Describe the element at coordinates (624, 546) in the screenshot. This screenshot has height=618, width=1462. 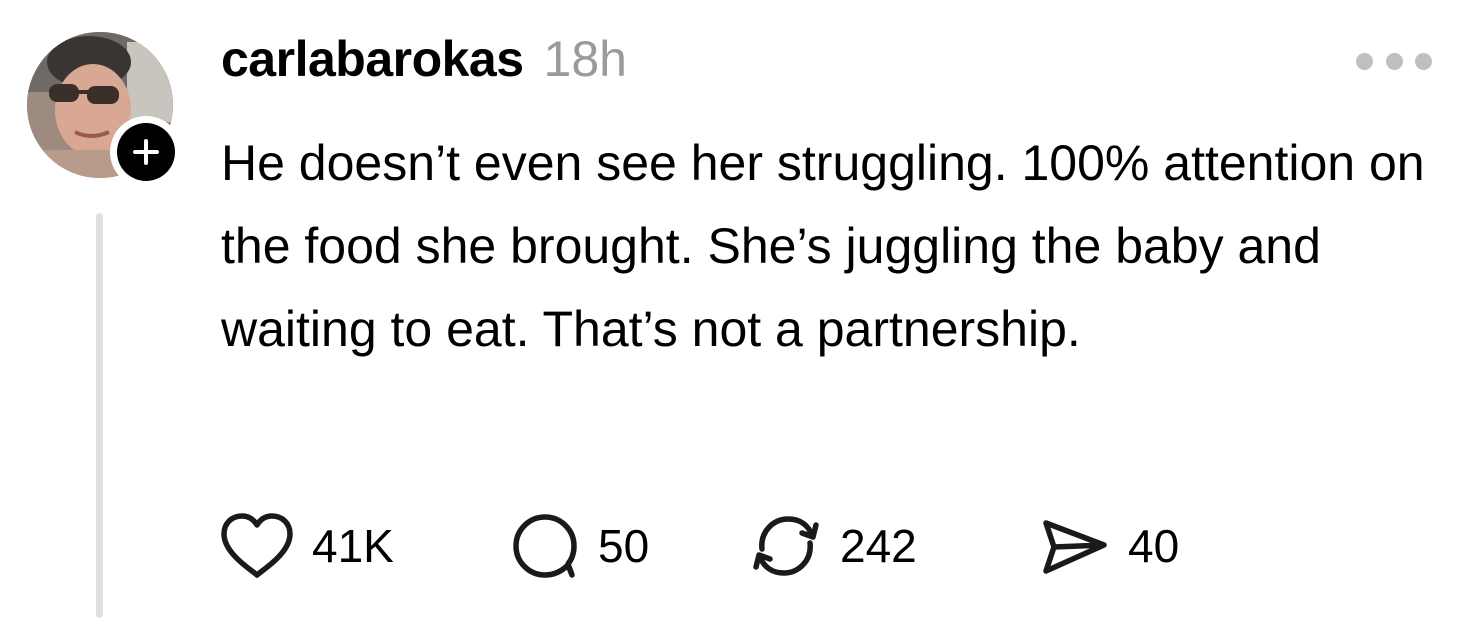
I see `reply-count: 50` at that location.